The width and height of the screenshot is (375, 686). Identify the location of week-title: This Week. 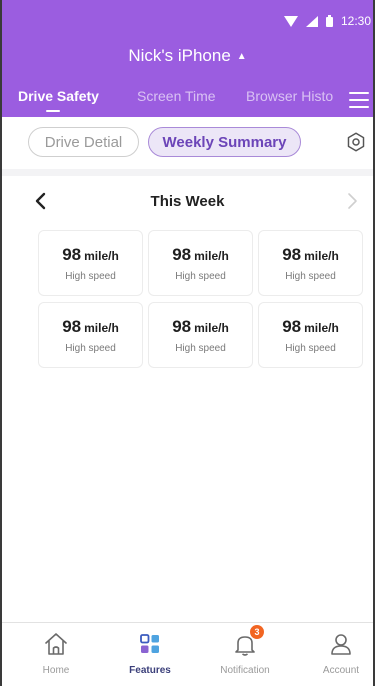
(187, 201).